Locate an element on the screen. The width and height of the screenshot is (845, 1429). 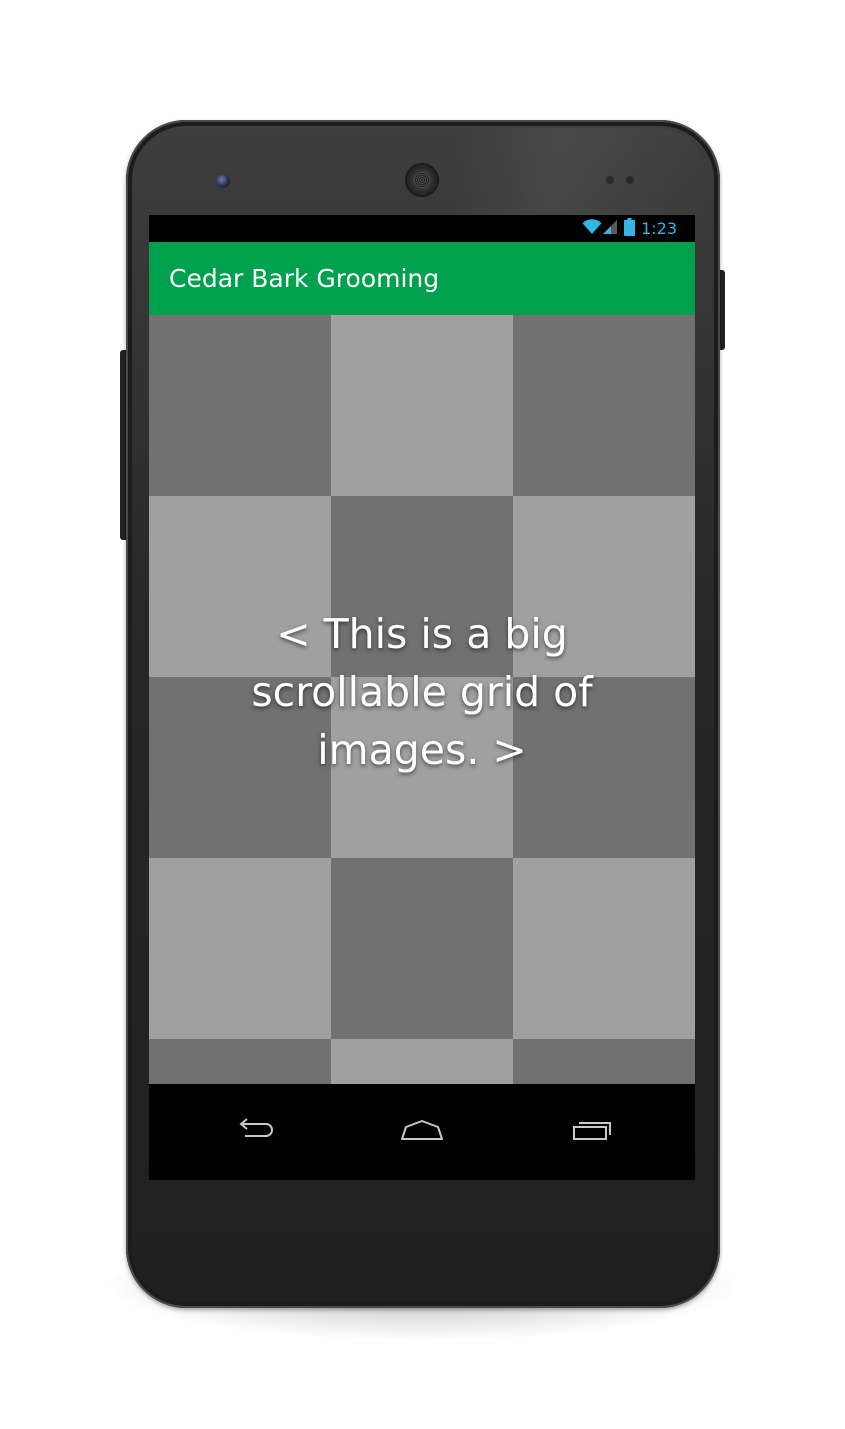
home-button is located at coordinates (422, 1132).